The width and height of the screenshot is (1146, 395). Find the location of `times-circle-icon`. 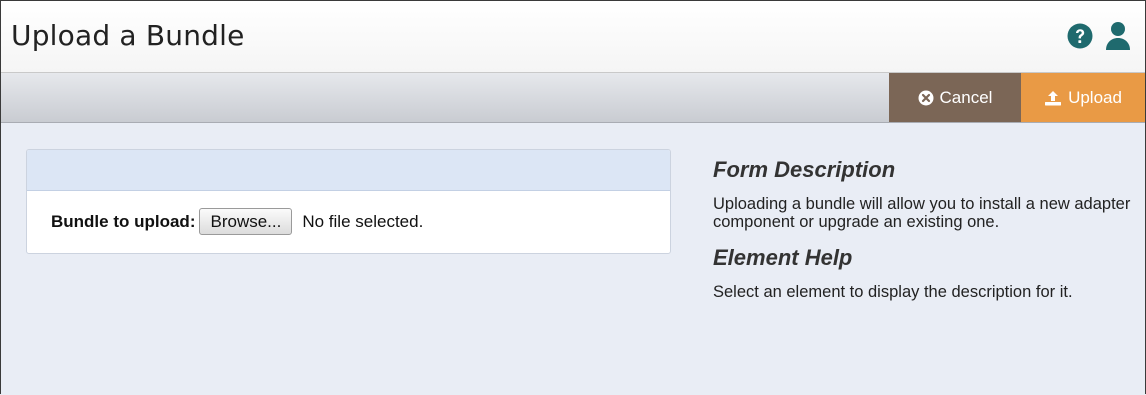

times-circle-icon is located at coordinates (926, 97).